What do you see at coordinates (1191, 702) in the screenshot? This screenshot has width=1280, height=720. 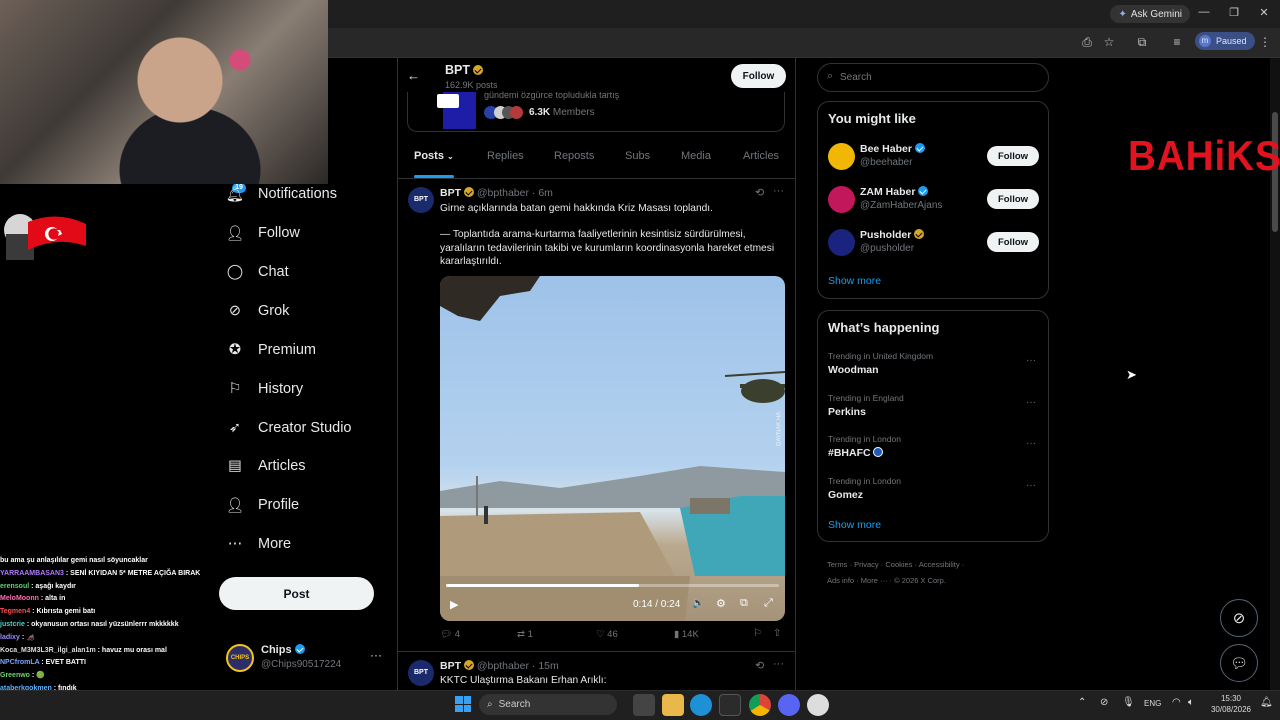 I see `volume-icon: 🔈︎` at bounding box center [1191, 702].